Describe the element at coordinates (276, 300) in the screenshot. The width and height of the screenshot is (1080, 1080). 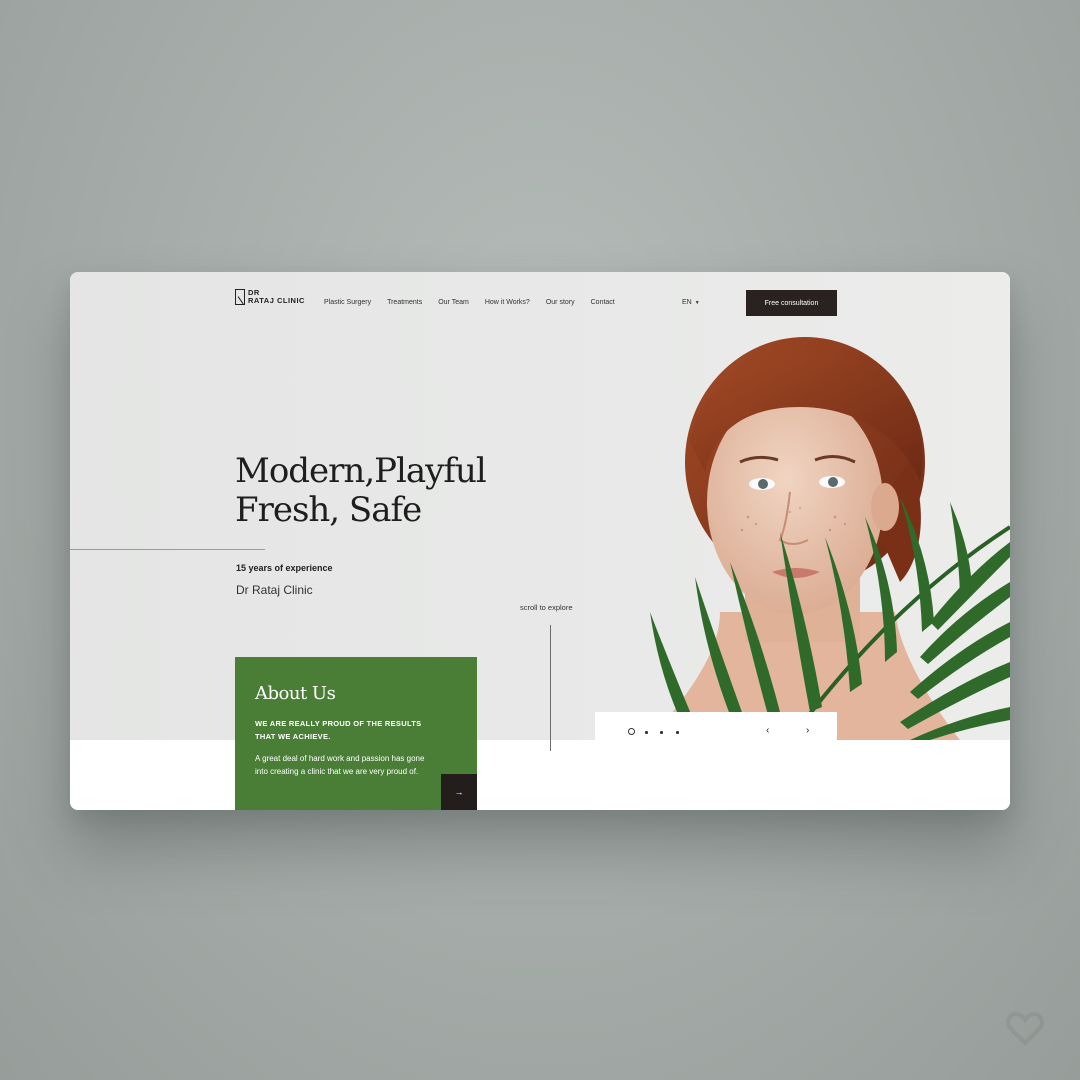
I see `logo-line-2: RATAJ CLINIC` at that location.